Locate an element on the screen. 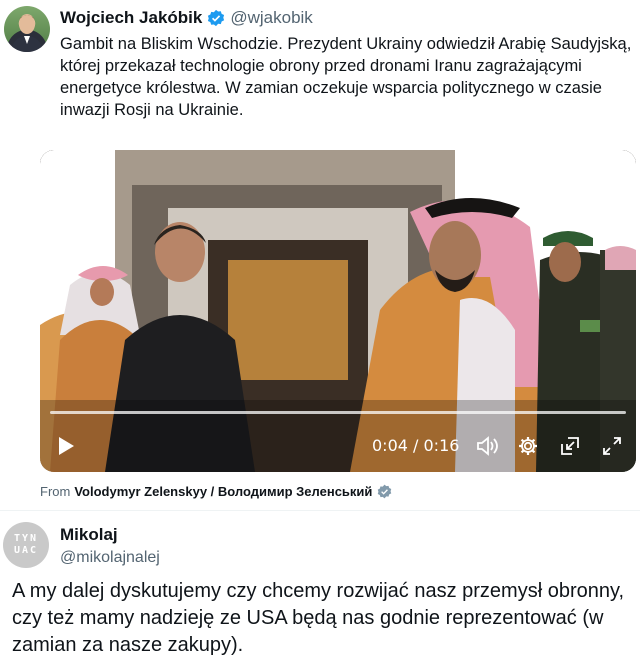 The width and height of the screenshot is (640, 666). time-total: 0:16 is located at coordinates (441, 445).